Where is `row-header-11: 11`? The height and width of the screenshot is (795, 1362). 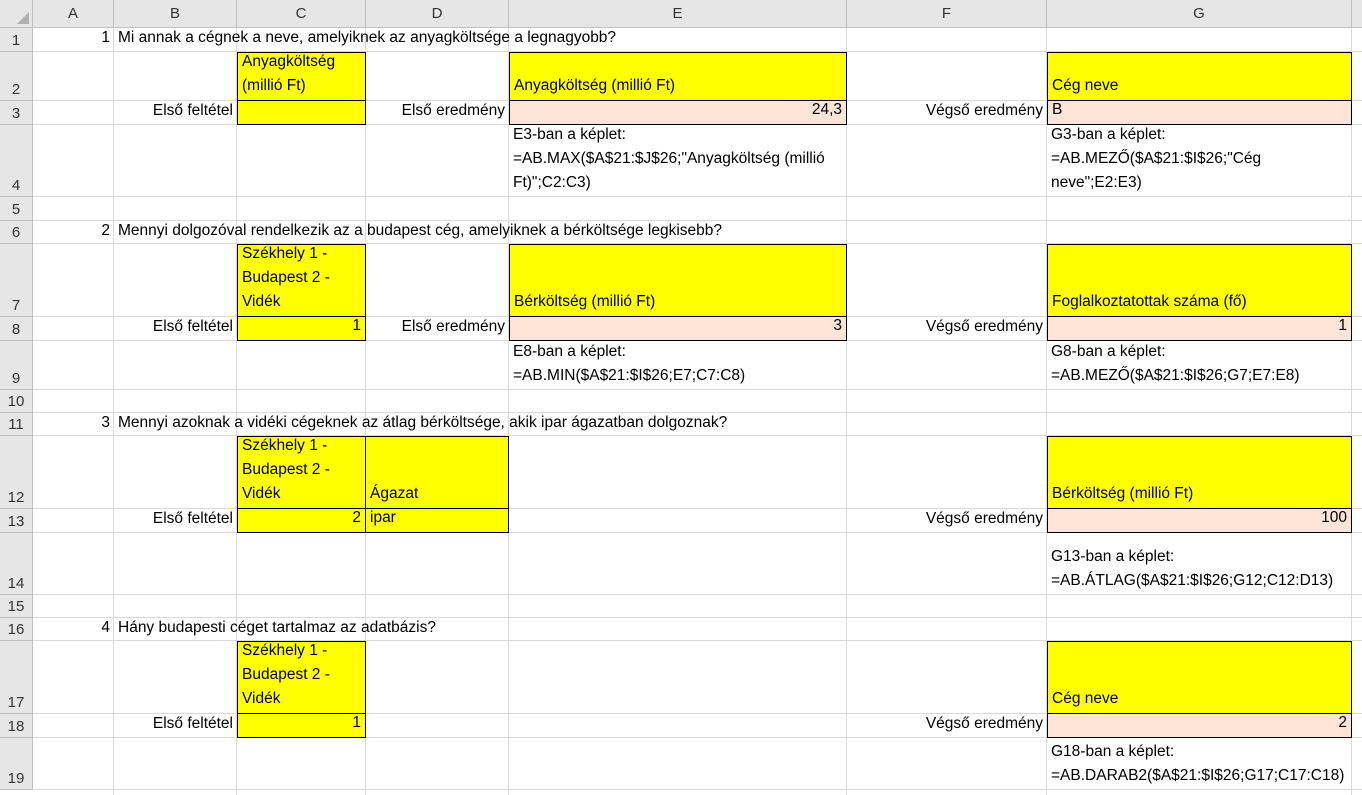
row-header-11: 11 is located at coordinates (16, 424).